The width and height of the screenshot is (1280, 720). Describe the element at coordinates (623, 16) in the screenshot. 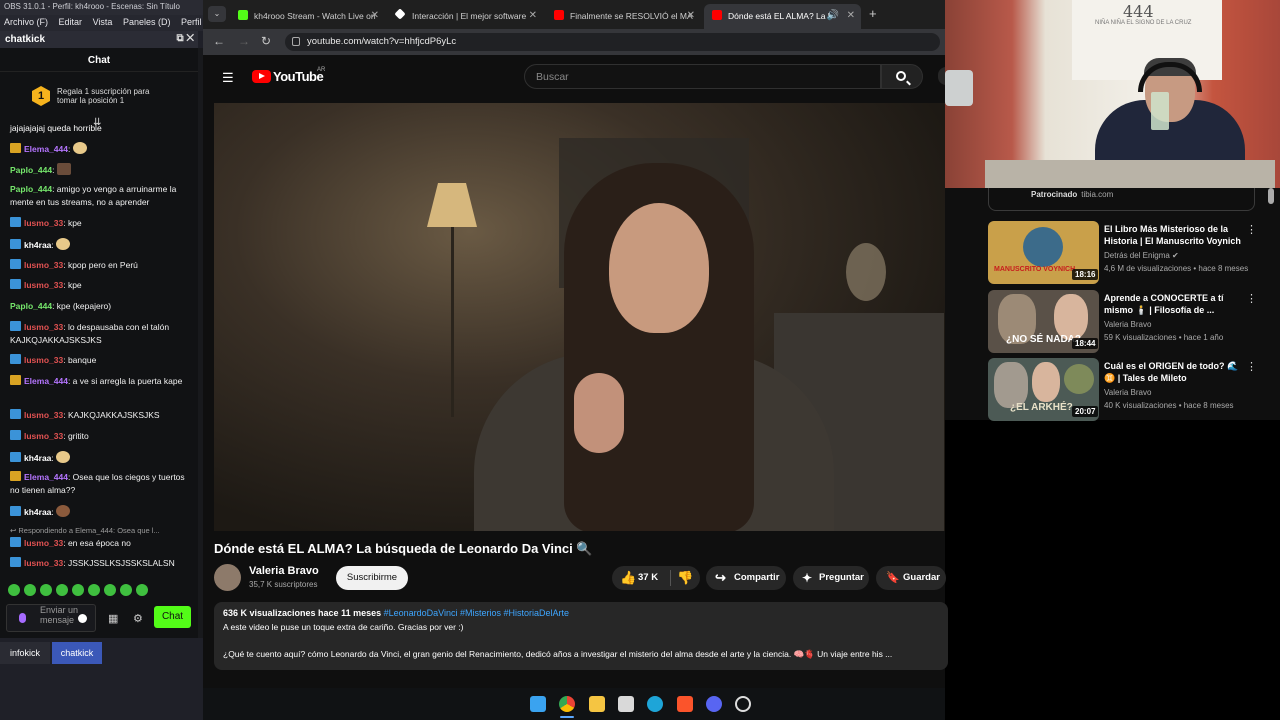

I see `browser-tab: Finalmente se RESOLVIÓ el MA ✕` at that location.